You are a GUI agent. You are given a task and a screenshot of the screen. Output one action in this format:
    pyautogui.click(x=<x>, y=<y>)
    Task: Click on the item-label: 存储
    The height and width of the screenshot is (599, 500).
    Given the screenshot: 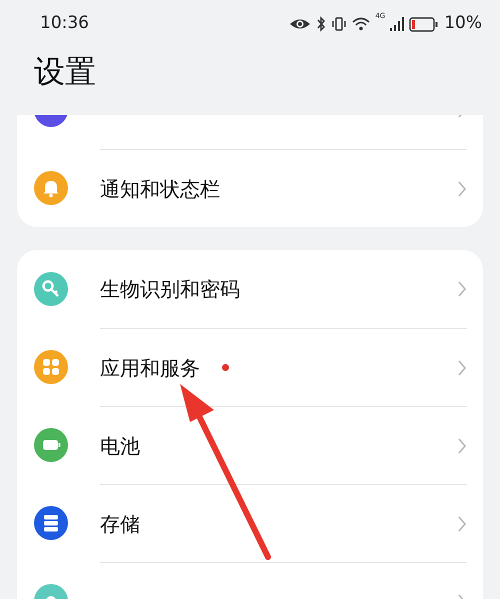 What is the action you would take?
    pyautogui.click(x=120, y=523)
    